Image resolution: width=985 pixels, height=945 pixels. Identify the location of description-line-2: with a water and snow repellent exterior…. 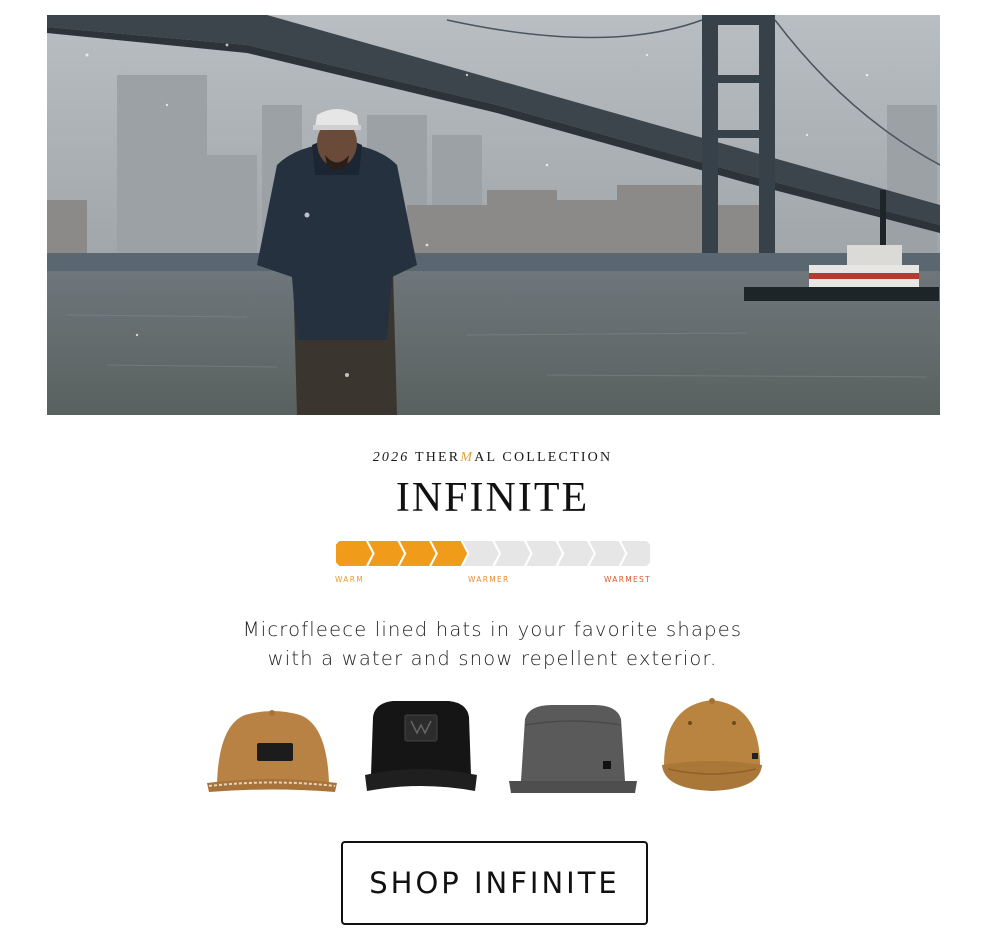
(492, 658).